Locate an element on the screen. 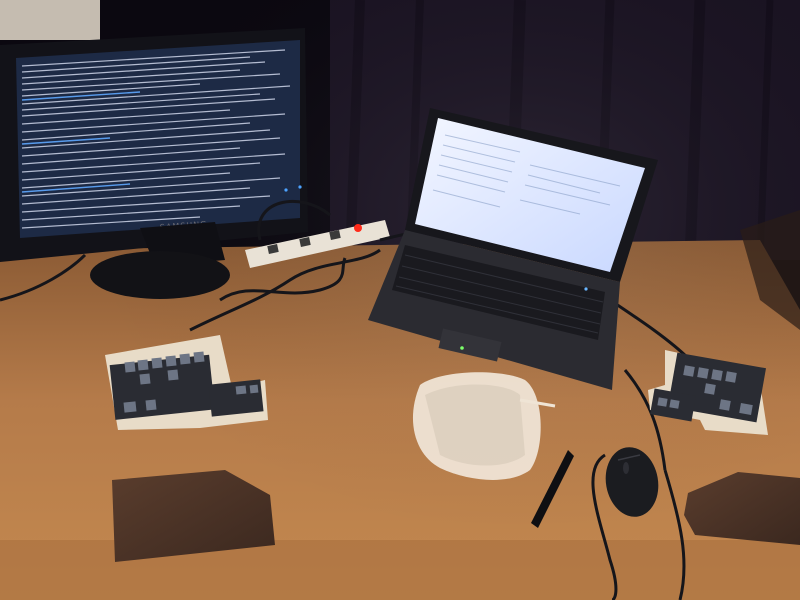 This screenshot has width=800, height=600. laptop-power-led is located at coordinates (586, 289).